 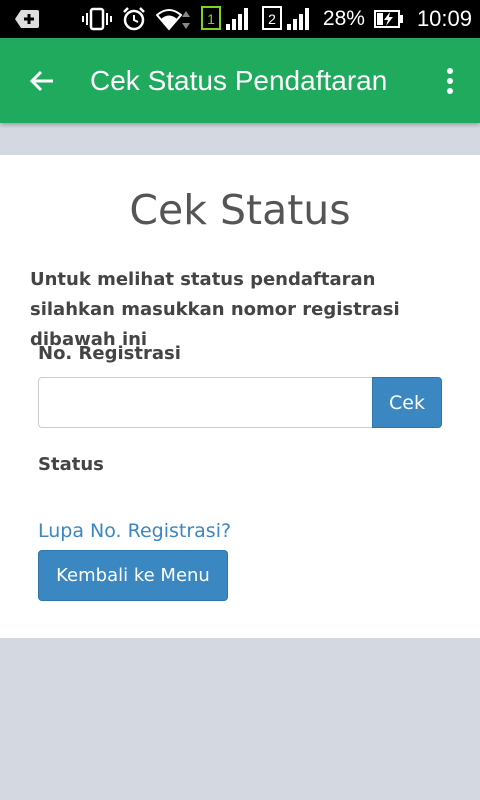 I want to click on svg-text: 2, so click(x=272, y=19).